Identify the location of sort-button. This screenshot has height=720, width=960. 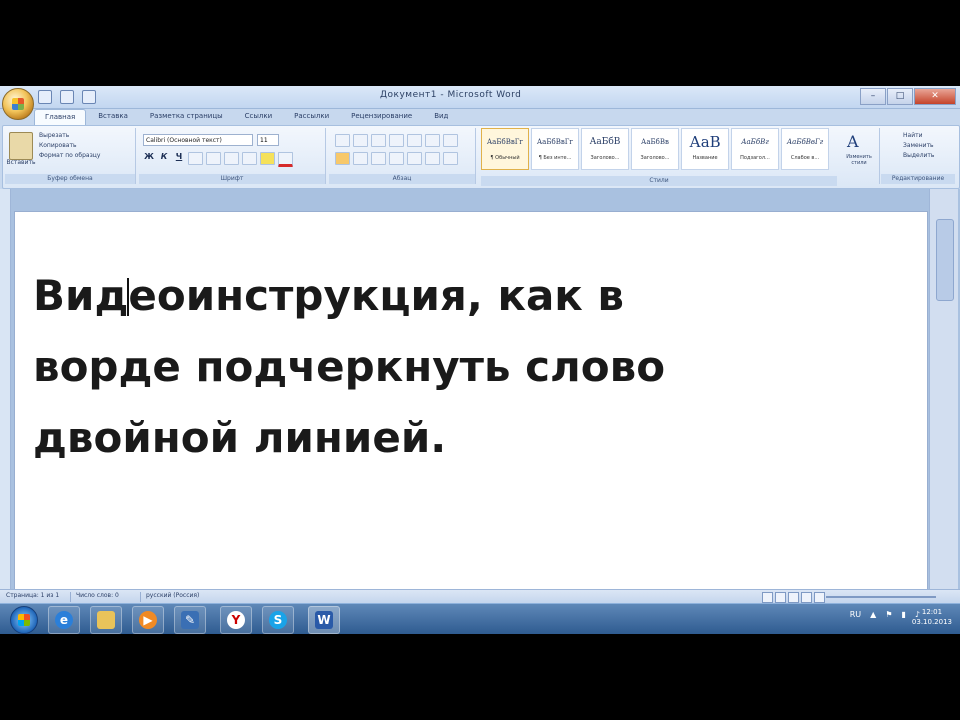
(432, 140).